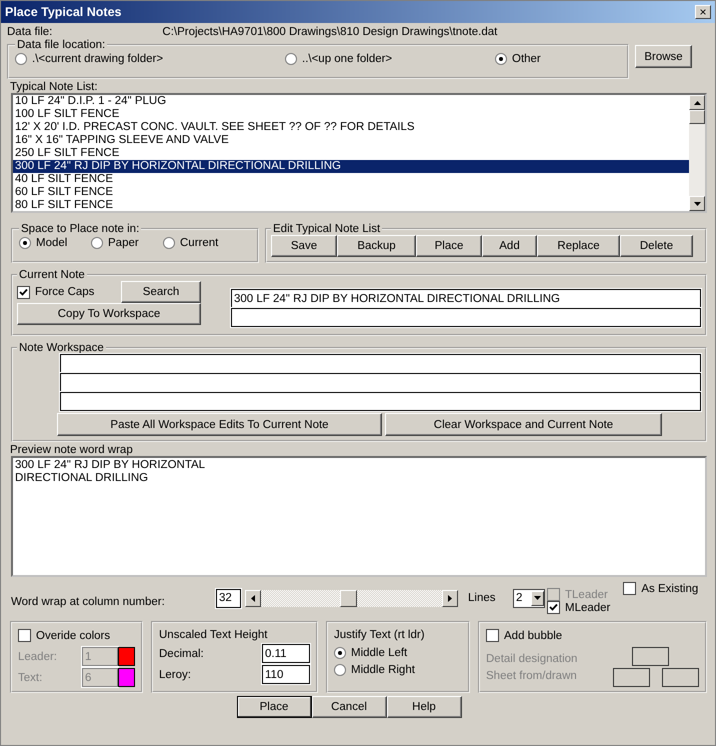 This screenshot has height=746, width=716. What do you see at coordinates (351, 192) in the screenshot?
I see `list-item: 60 LF SILT FENCE` at bounding box center [351, 192].